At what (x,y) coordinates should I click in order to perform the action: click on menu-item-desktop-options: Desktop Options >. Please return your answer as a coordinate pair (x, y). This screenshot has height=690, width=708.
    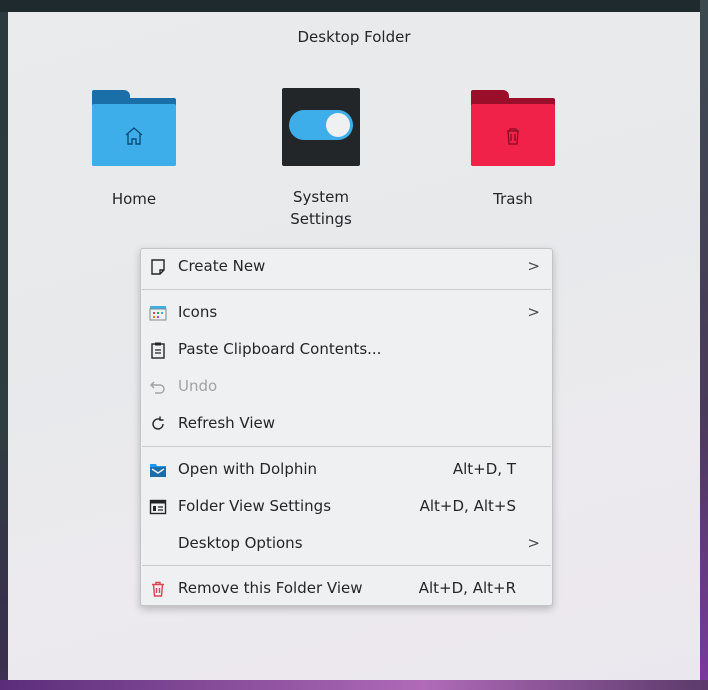
    Looking at the image, I should click on (346, 544).